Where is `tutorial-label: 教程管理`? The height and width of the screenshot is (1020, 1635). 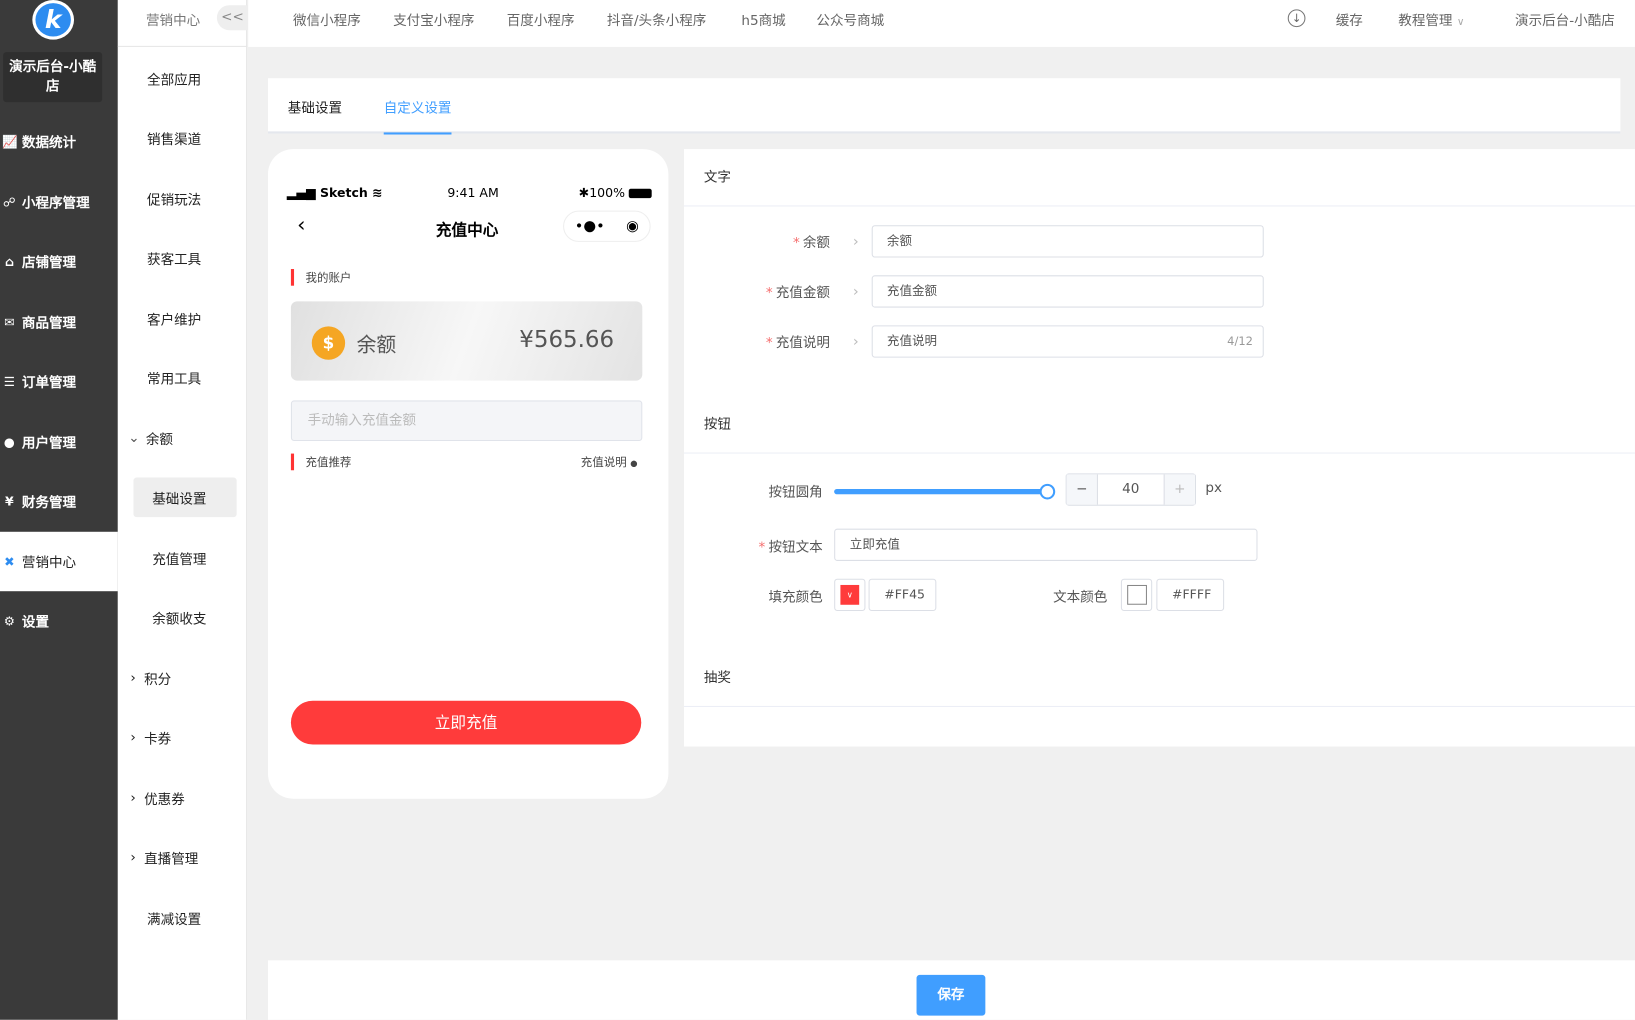
tutorial-label: 教程管理 is located at coordinates (1425, 21).